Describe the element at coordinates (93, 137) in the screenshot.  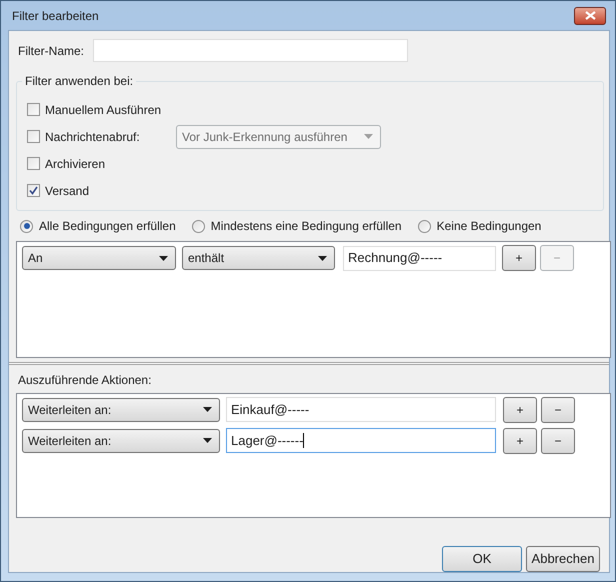
I see `checkbox-label: Nachrichtenabruf:` at that location.